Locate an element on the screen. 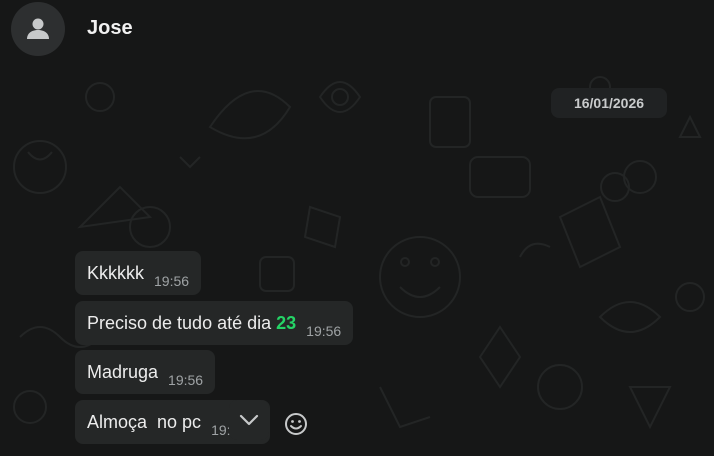 Image resolution: width=714 pixels, height=456 pixels. scroll-down-button is located at coordinates (249, 420).